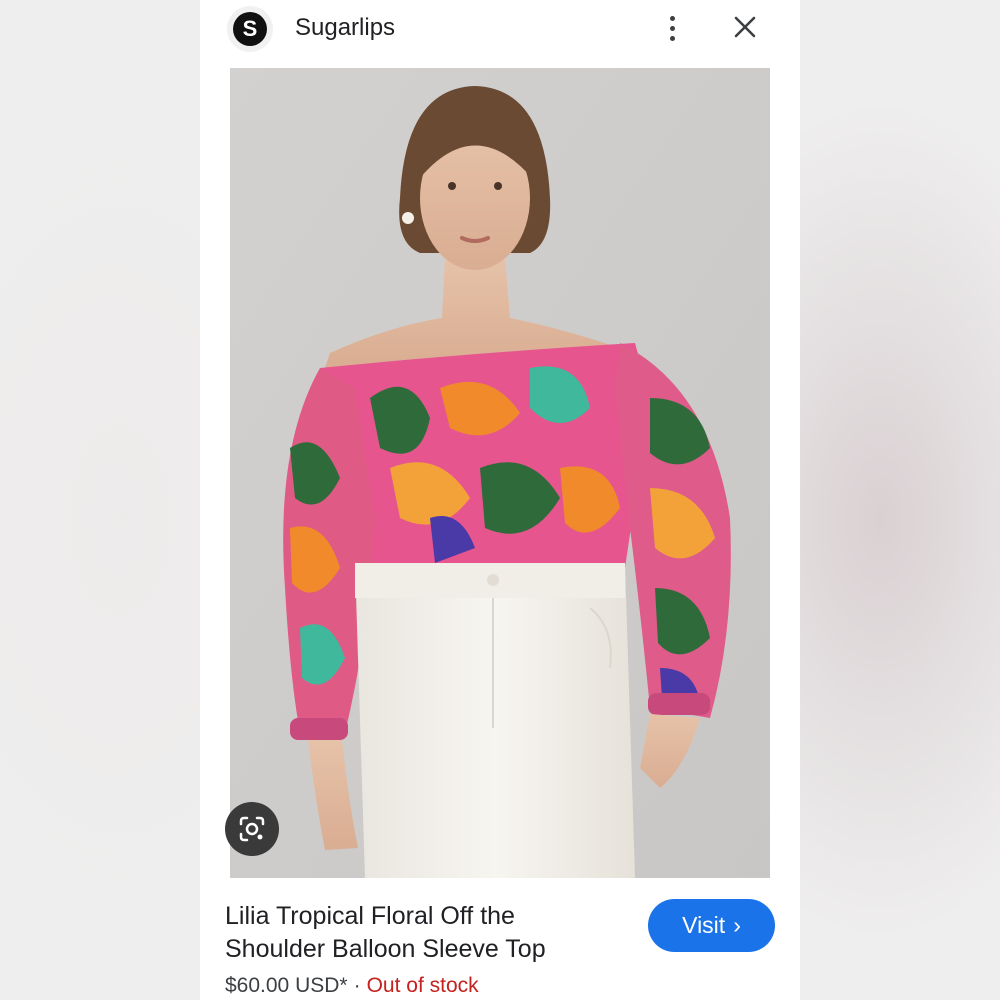 Image resolution: width=1000 pixels, height=1000 pixels. I want to click on price-line: $60.00 USD* · Out of stock, so click(352, 986).